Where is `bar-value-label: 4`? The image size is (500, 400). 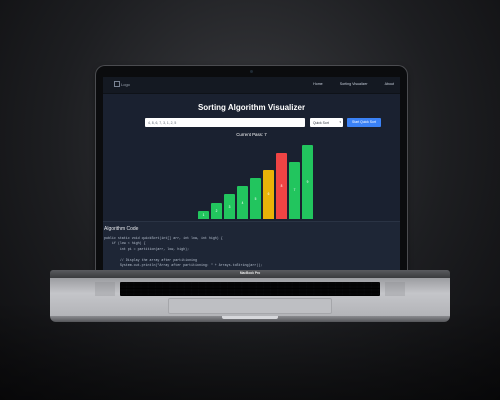 bar-value-label: 4 is located at coordinates (242, 202).